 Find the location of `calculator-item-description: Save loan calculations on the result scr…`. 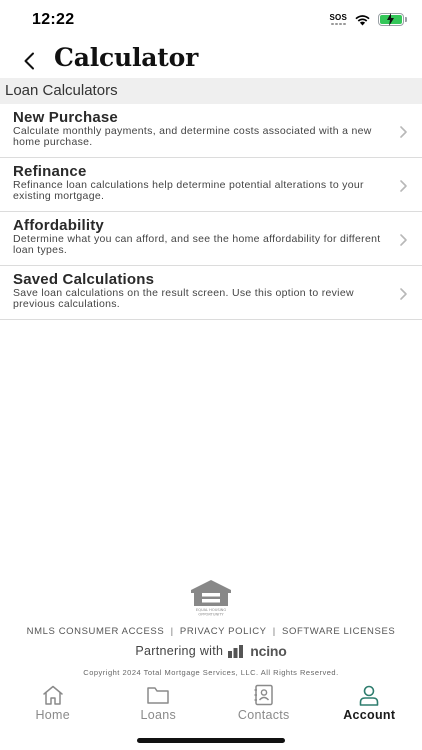

calculator-item-description: Save loan calculations on the result scr… is located at coordinates (183, 298).